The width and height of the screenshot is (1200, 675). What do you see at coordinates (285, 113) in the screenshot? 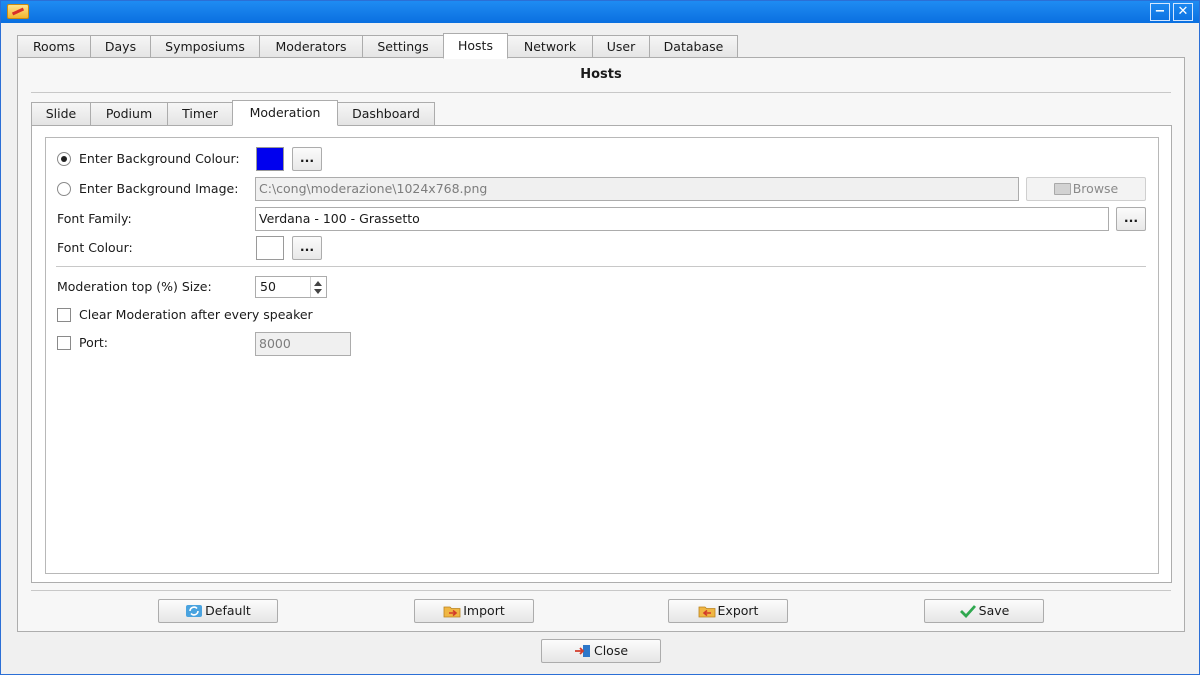
I see `tab-moderation: Moderation` at bounding box center [285, 113].